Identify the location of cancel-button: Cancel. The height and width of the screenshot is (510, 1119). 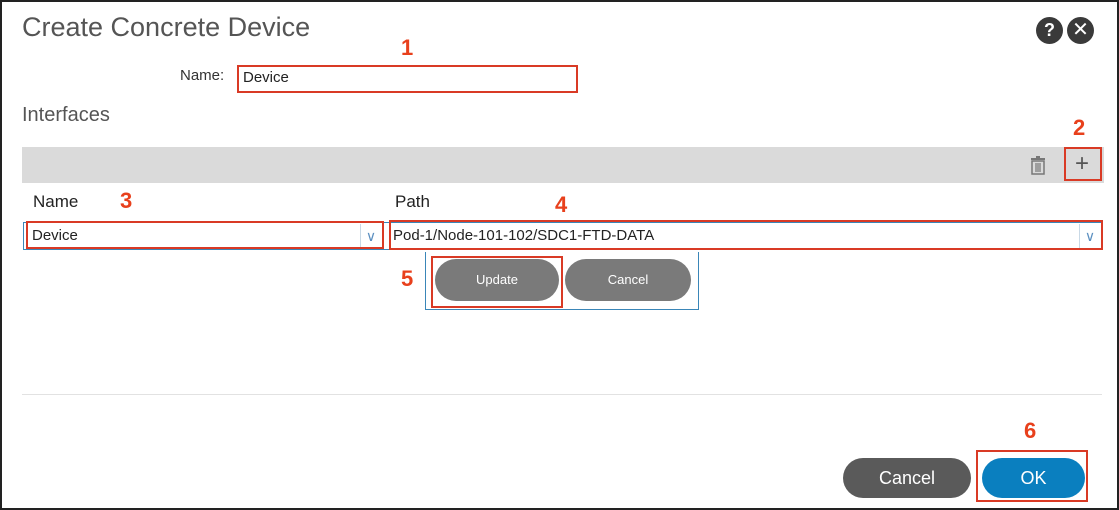
(907, 478).